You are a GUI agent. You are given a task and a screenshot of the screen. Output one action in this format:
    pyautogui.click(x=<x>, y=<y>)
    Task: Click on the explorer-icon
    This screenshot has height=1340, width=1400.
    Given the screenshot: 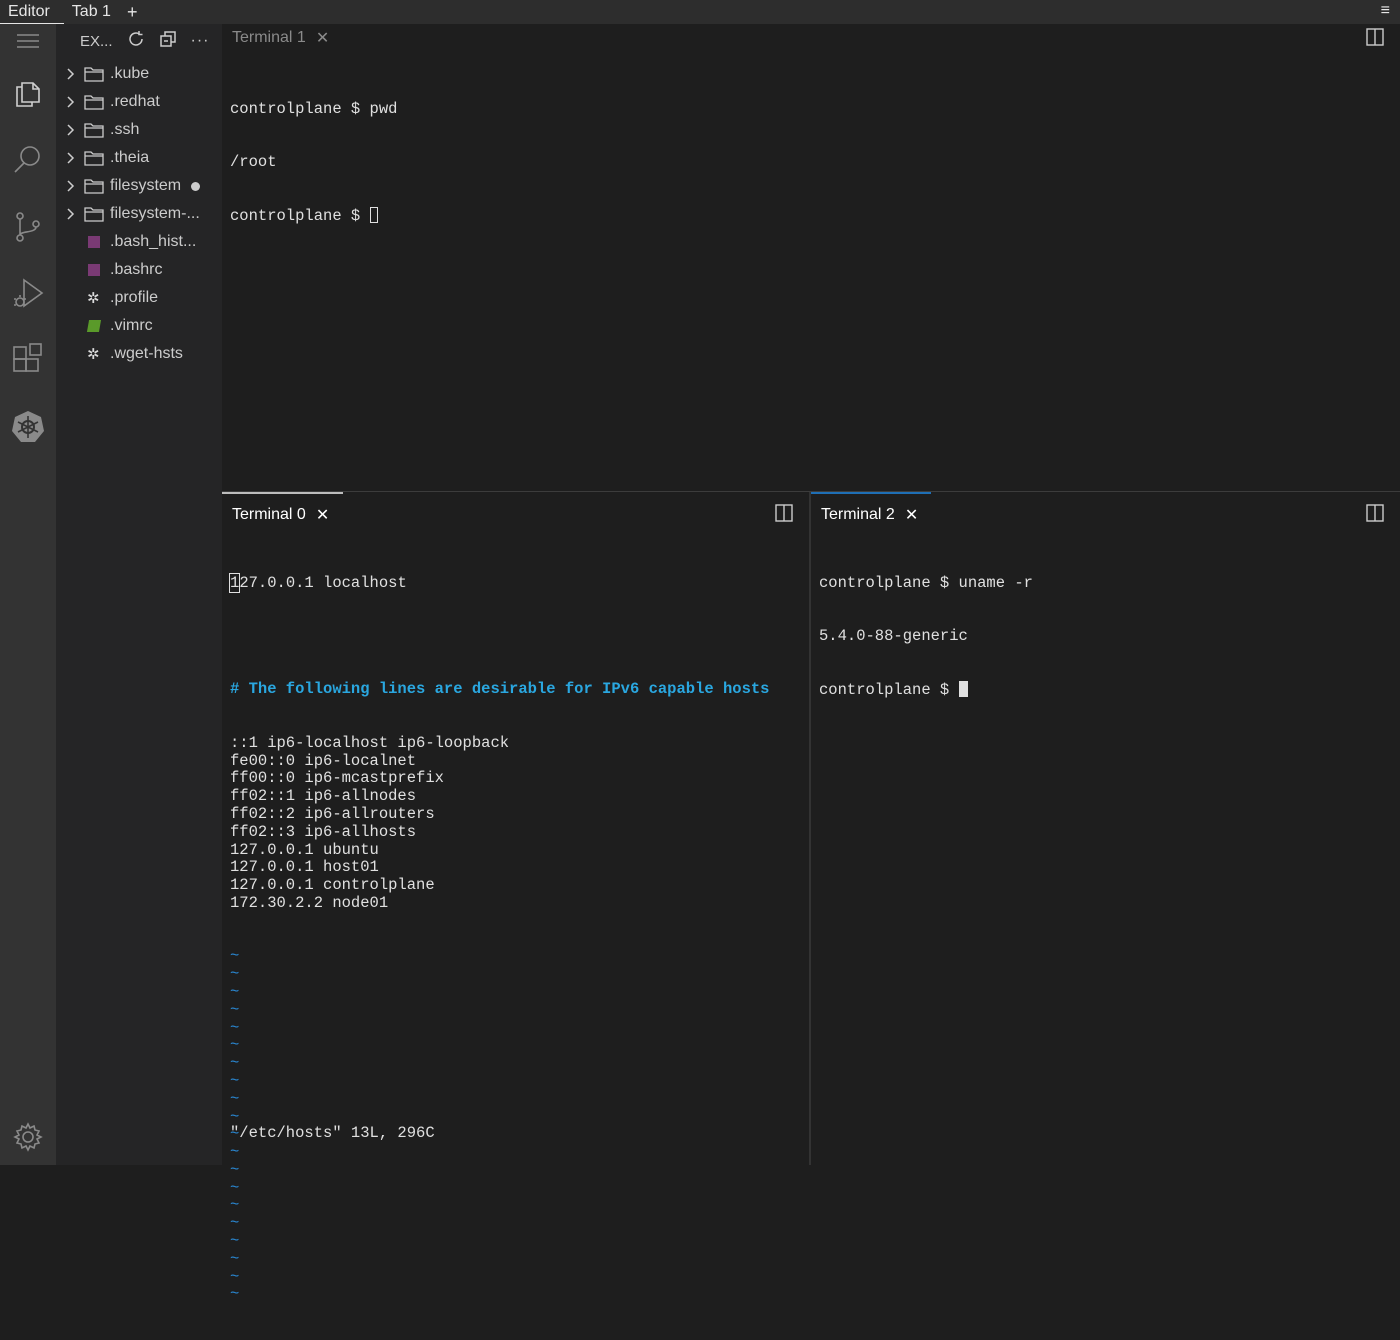 What is the action you would take?
    pyautogui.click(x=28, y=94)
    